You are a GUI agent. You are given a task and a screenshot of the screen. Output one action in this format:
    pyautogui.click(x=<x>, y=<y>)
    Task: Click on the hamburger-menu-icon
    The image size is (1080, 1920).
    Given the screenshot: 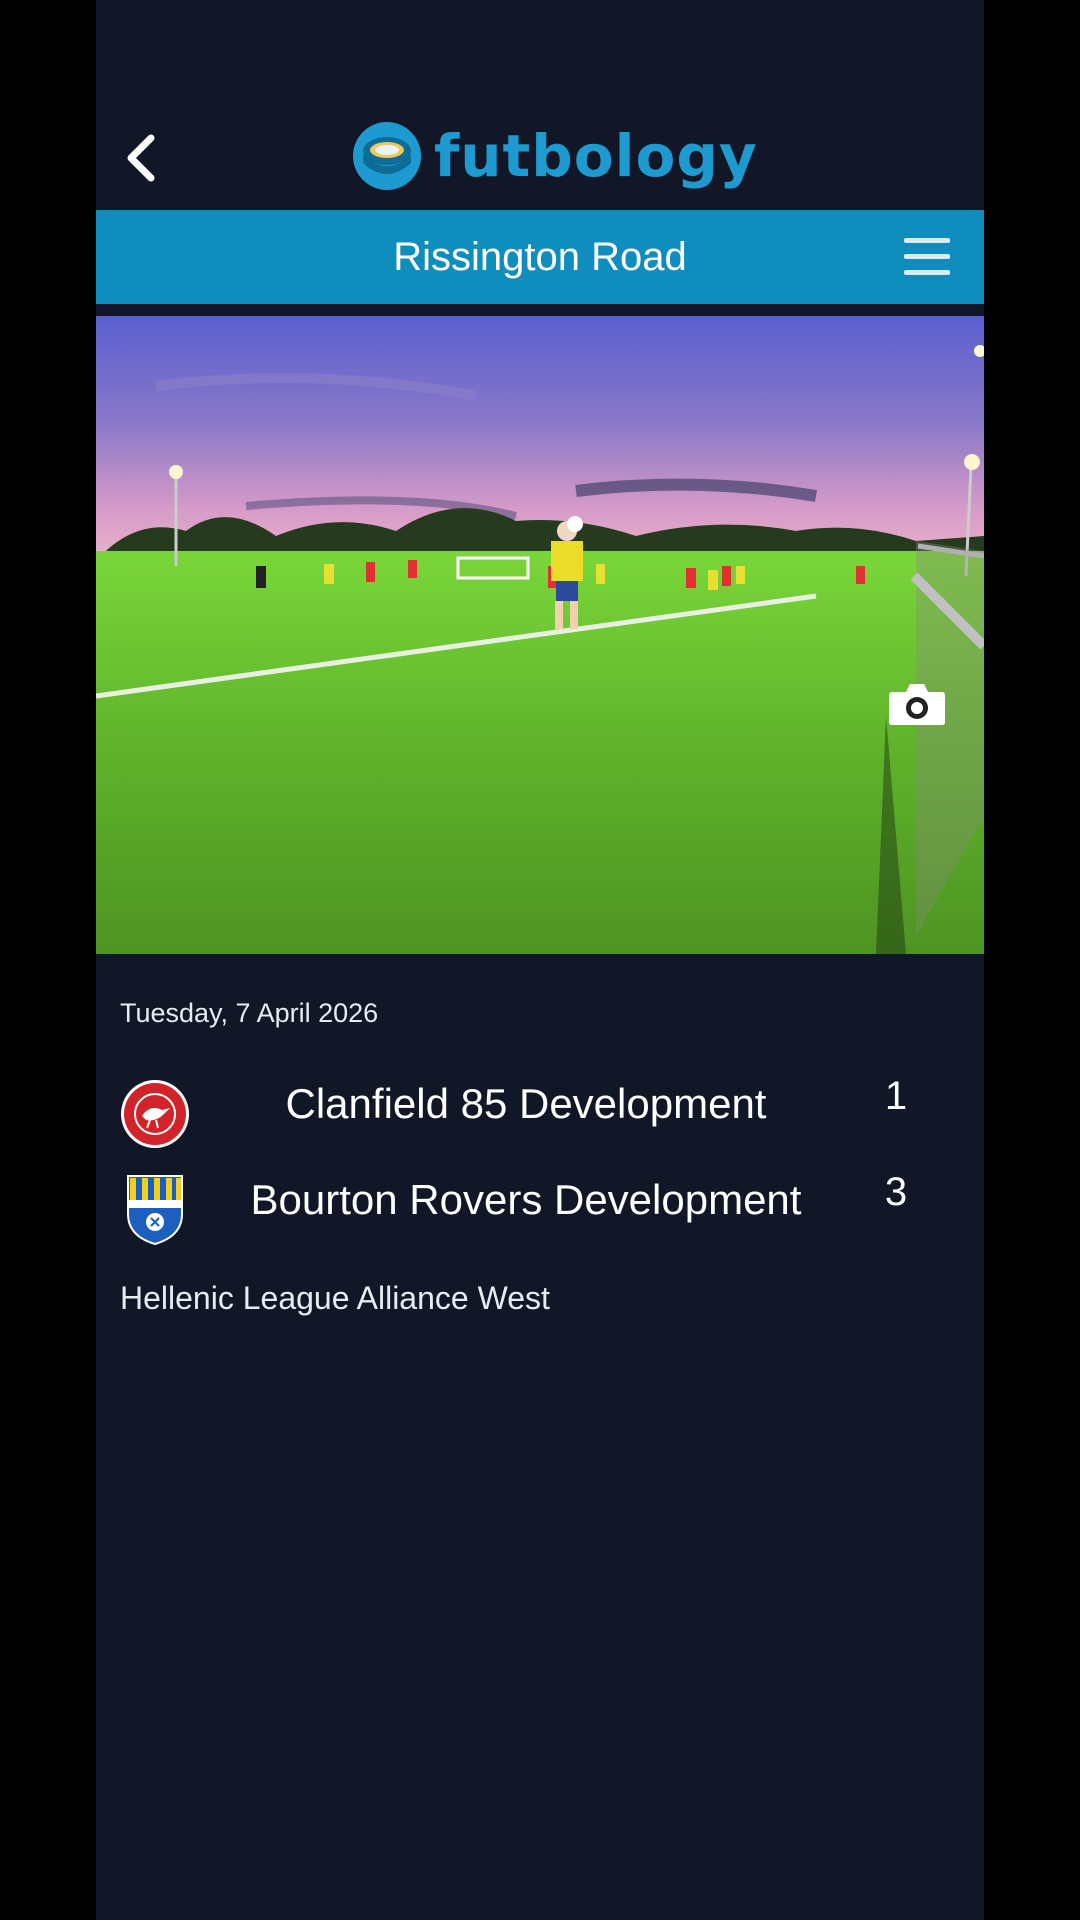 What is the action you would take?
    pyautogui.click(x=927, y=256)
    